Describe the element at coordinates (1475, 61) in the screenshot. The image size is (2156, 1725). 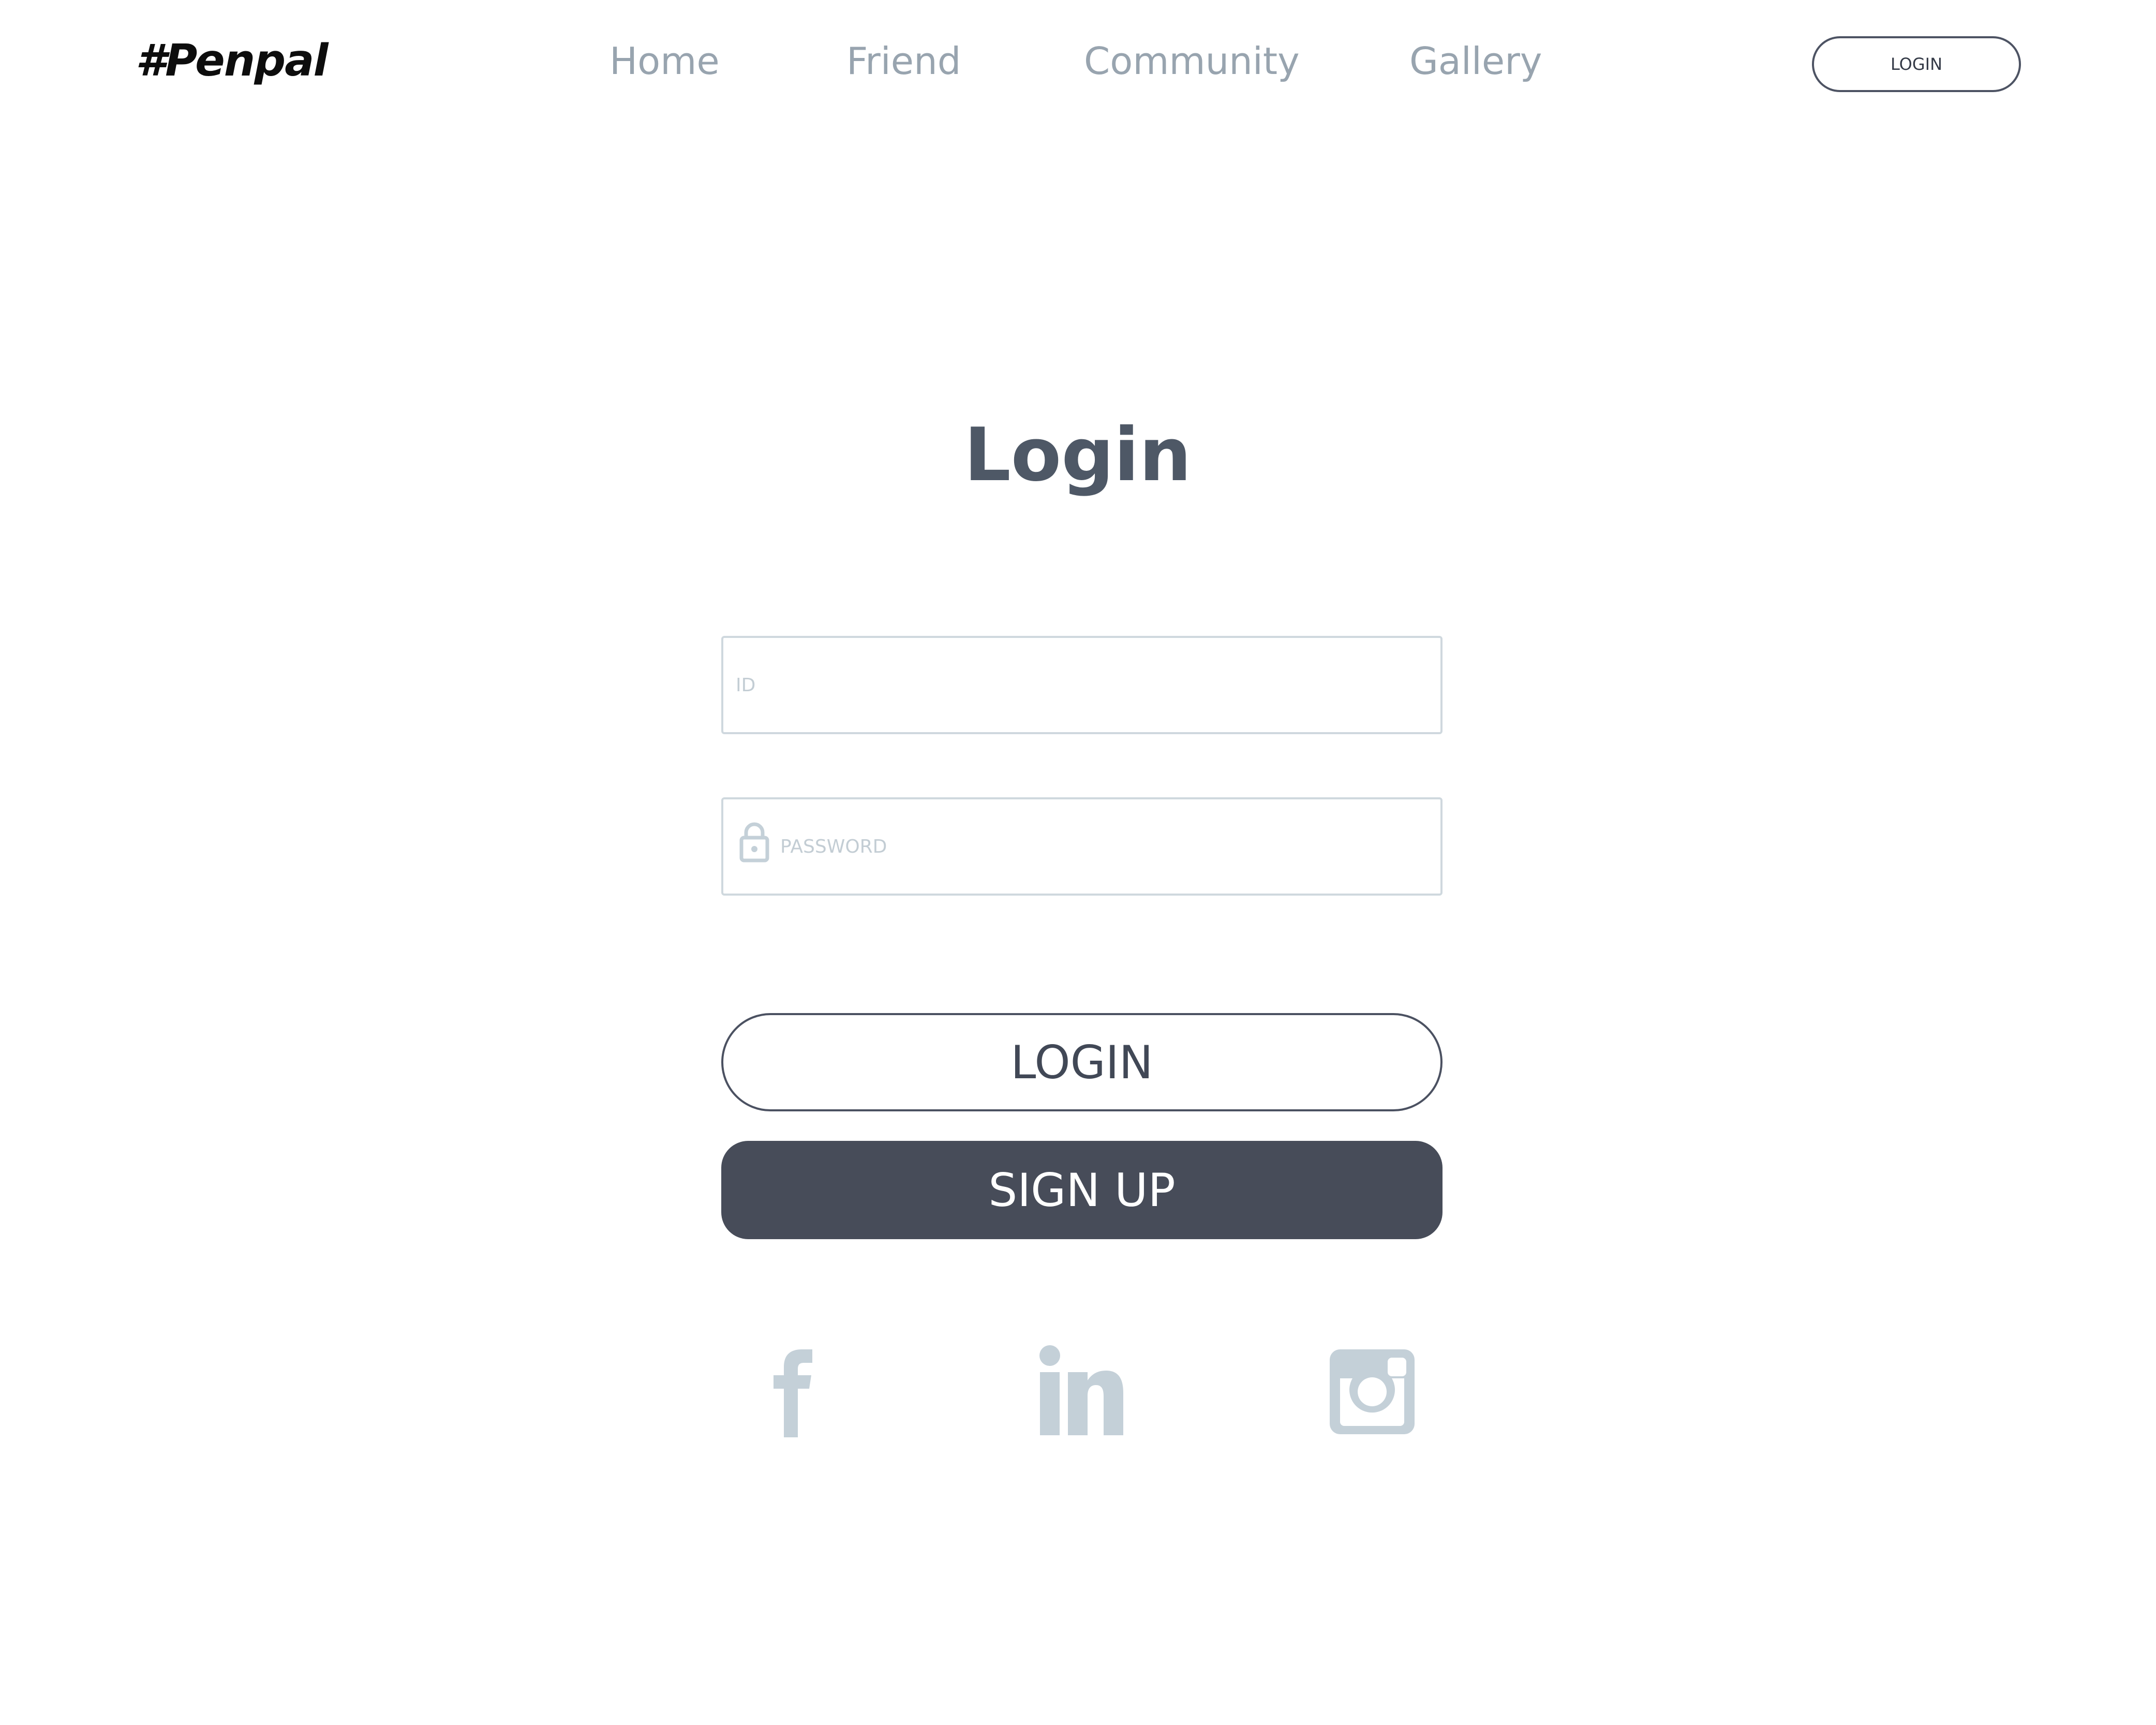
I see `nav-gallery: Gallery` at that location.